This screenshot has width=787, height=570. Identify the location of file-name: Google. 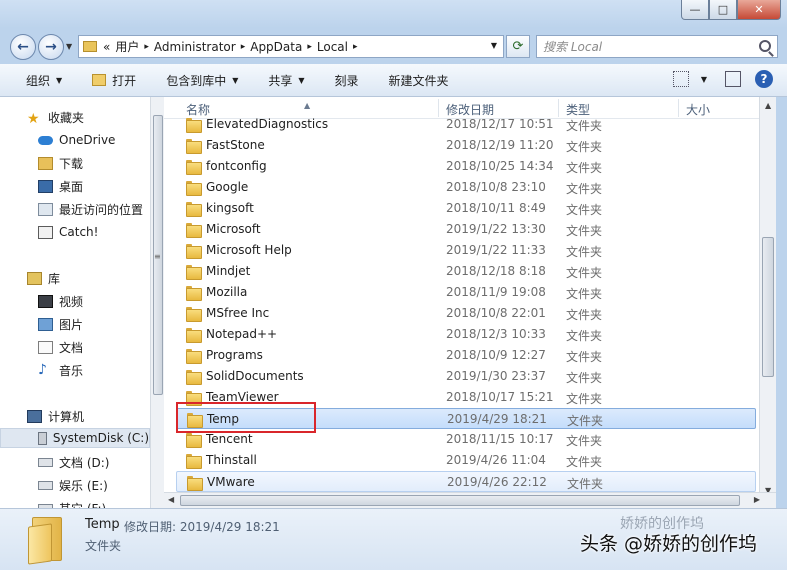
(227, 187).